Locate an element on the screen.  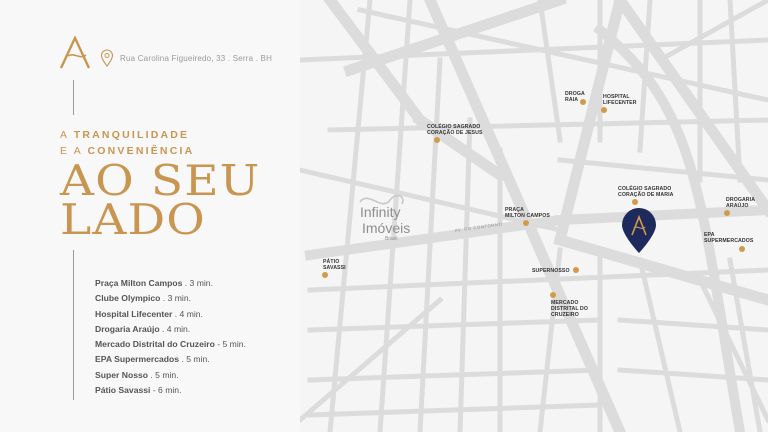
map-label-sagrado-maria: COLÉGIO SAGRADO CORAÇÃO DE MARIA is located at coordinates (646, 192).